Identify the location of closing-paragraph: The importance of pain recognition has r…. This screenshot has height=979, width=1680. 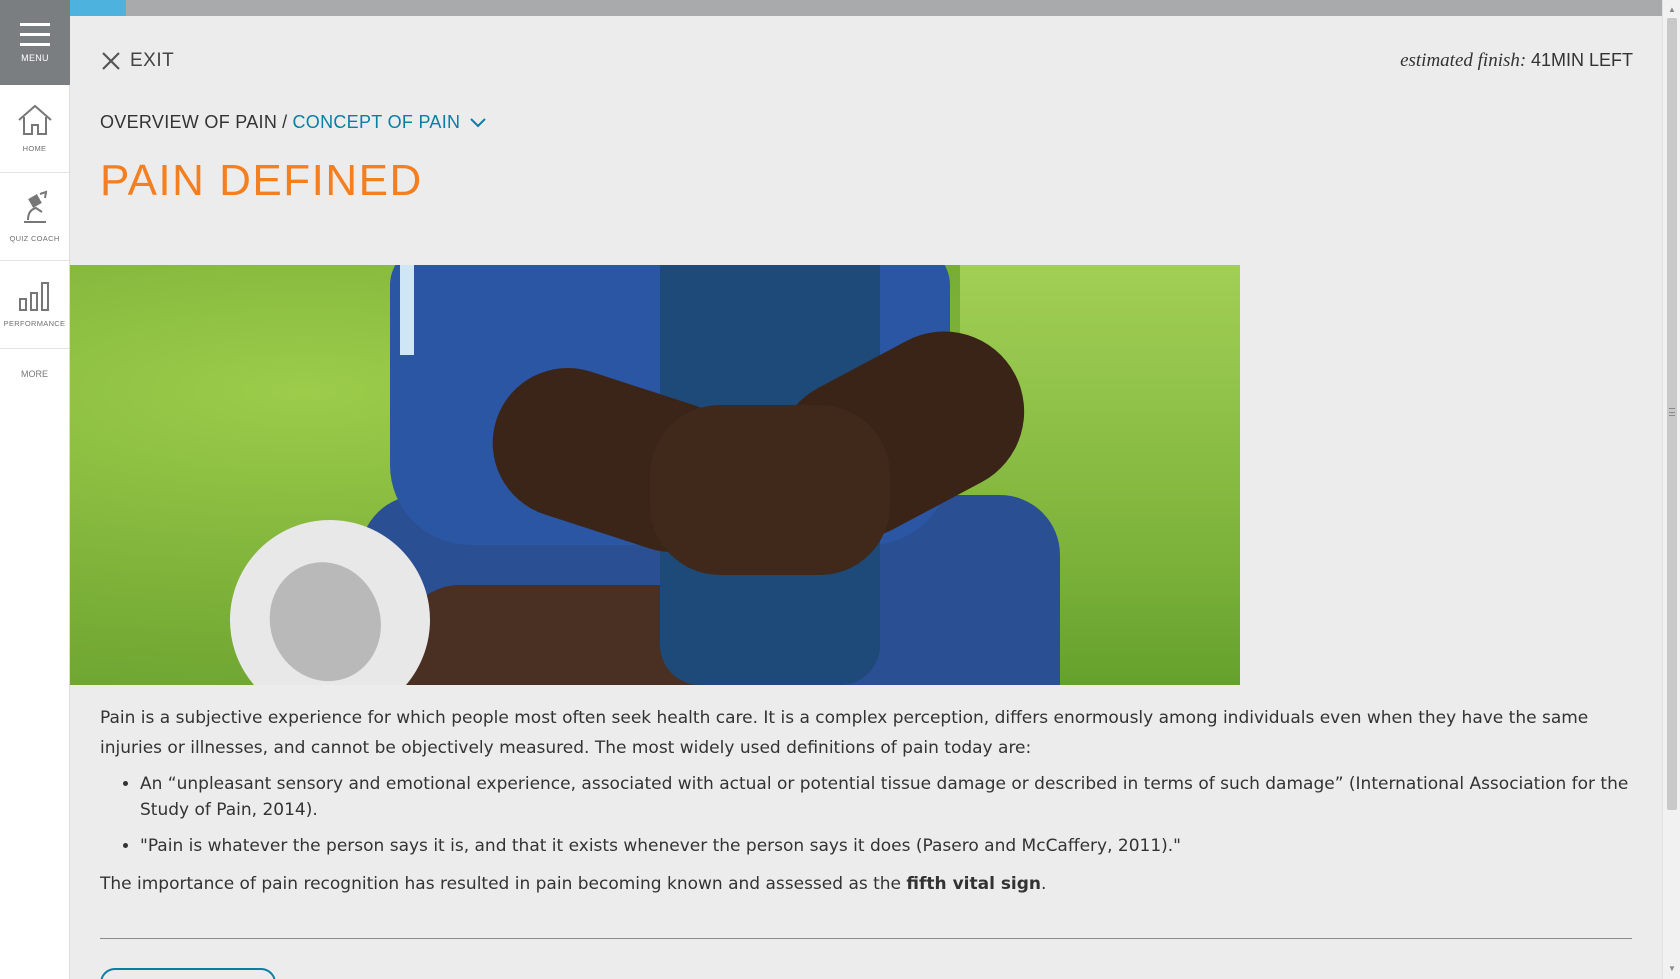
(865, 884).